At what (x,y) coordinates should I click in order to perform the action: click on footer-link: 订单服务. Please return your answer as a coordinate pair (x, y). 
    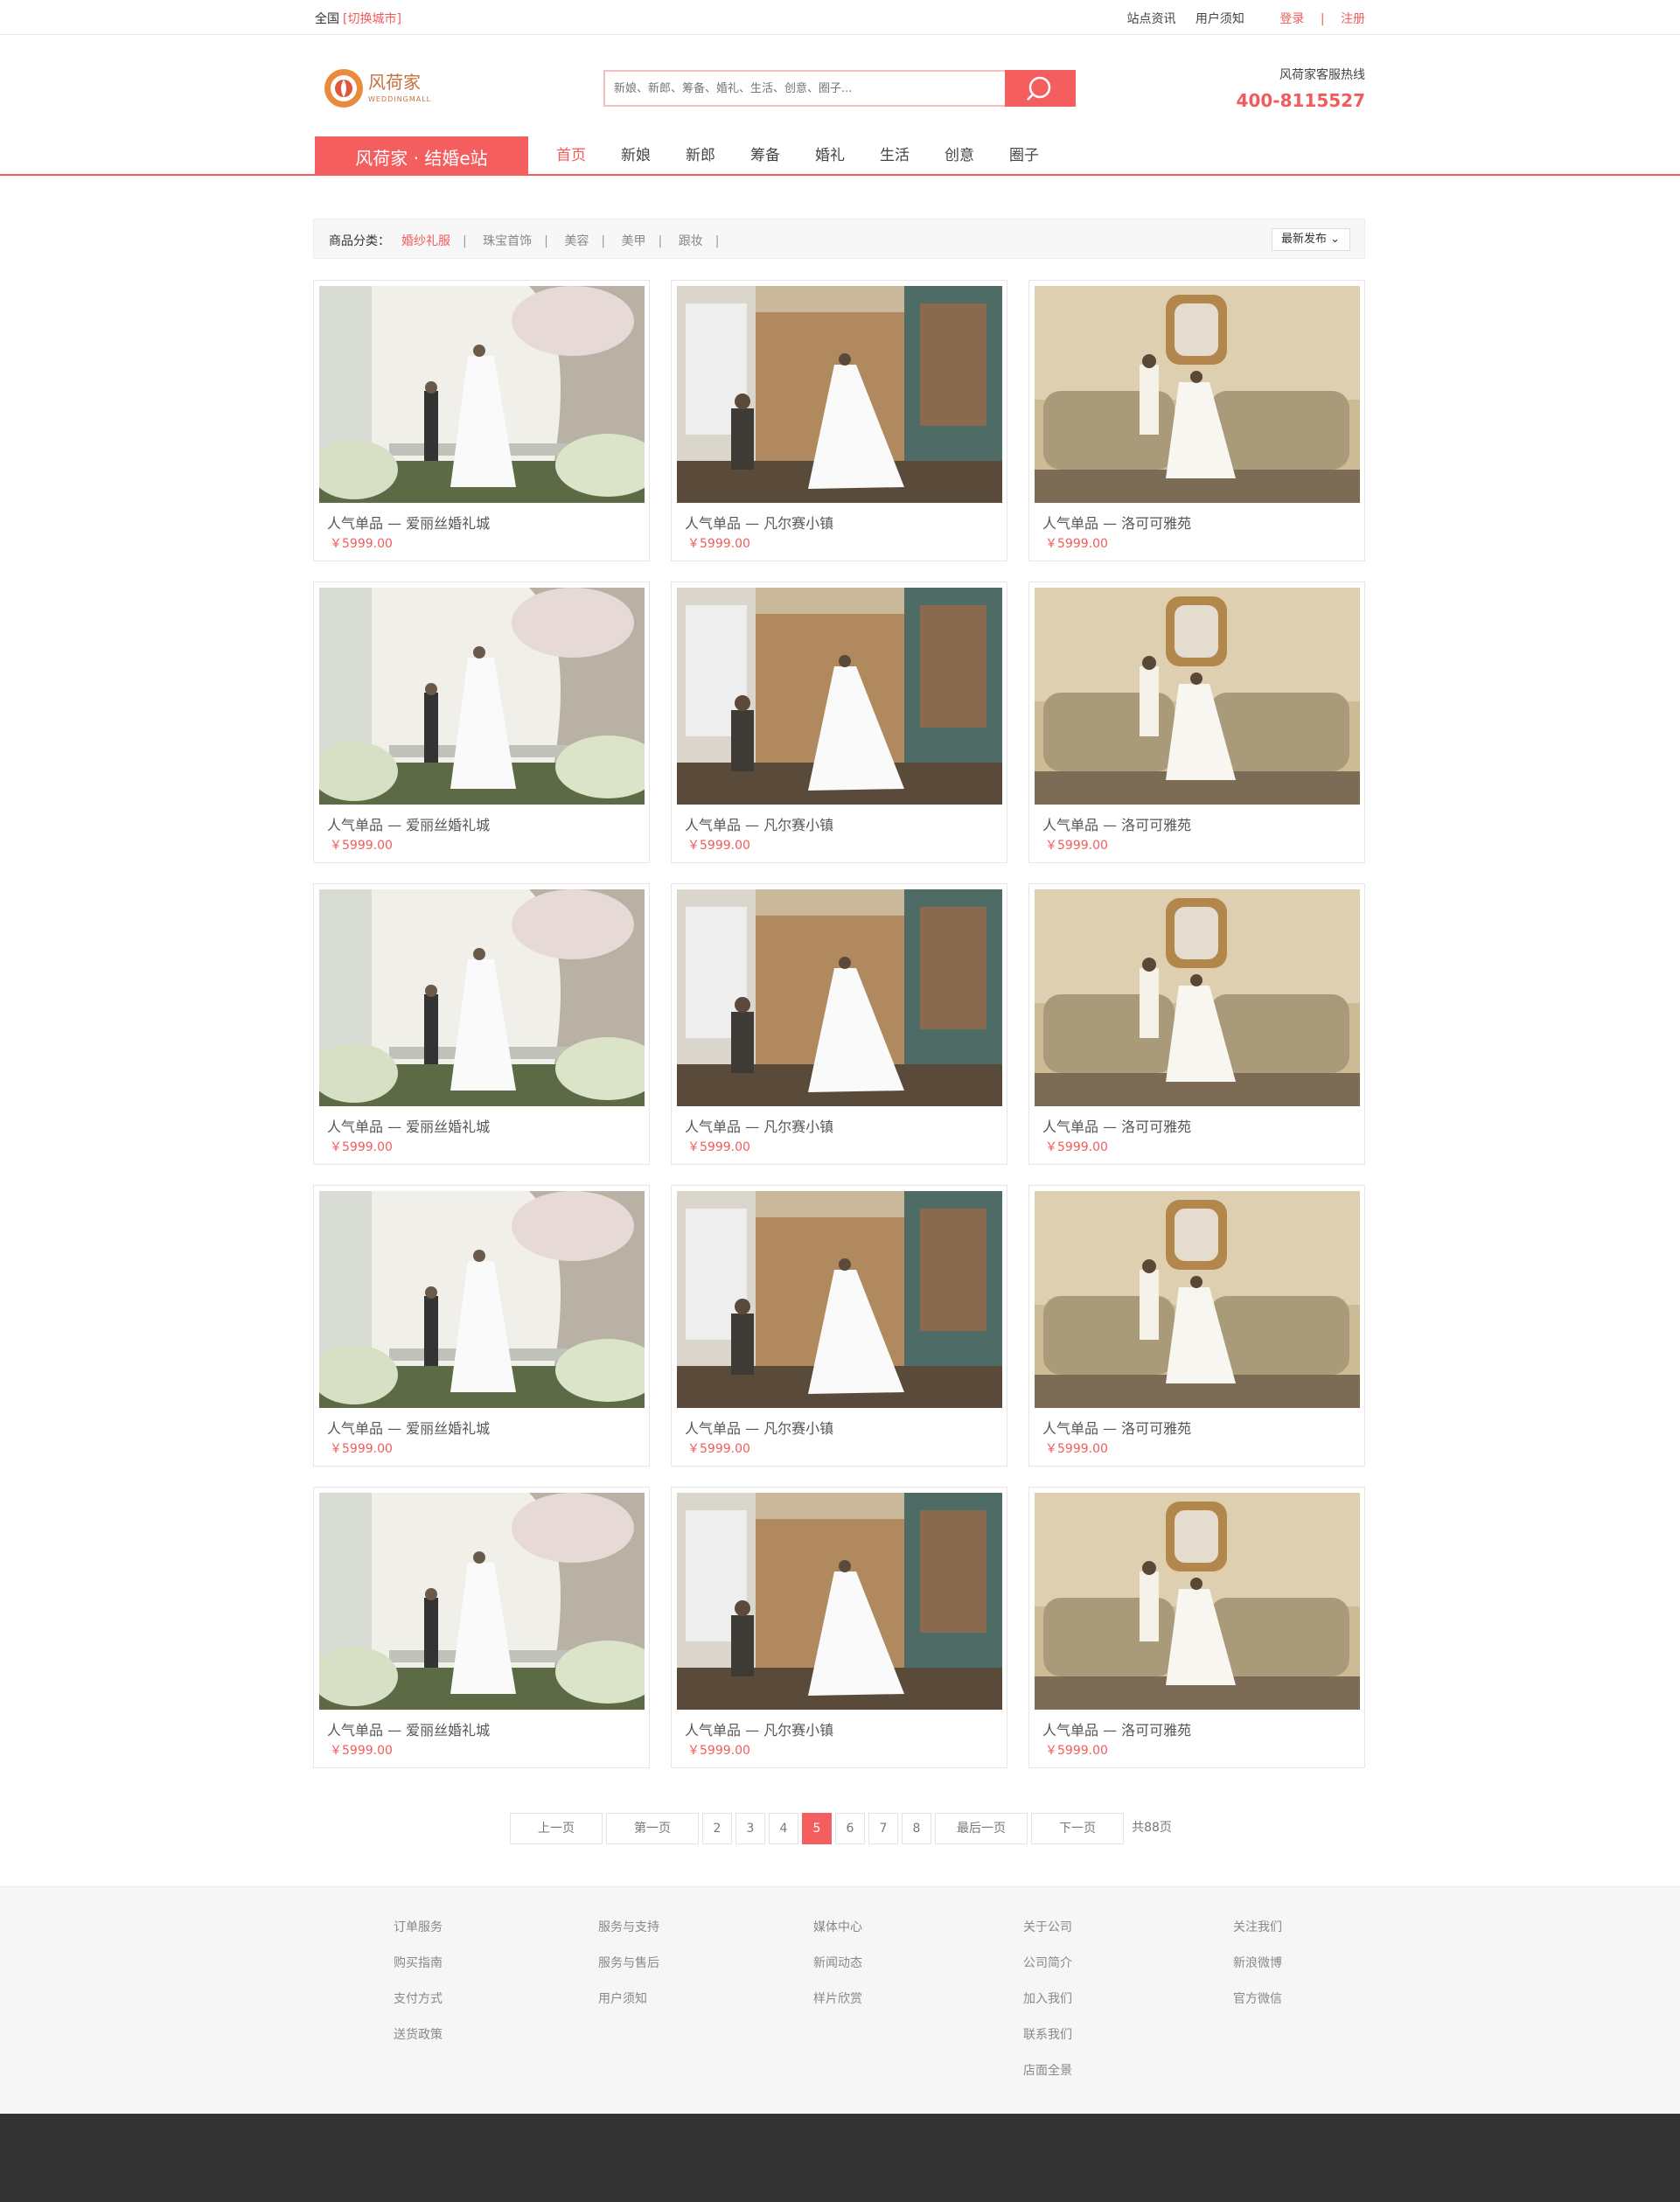
    Looking at the image, I should click on (418, 1926).